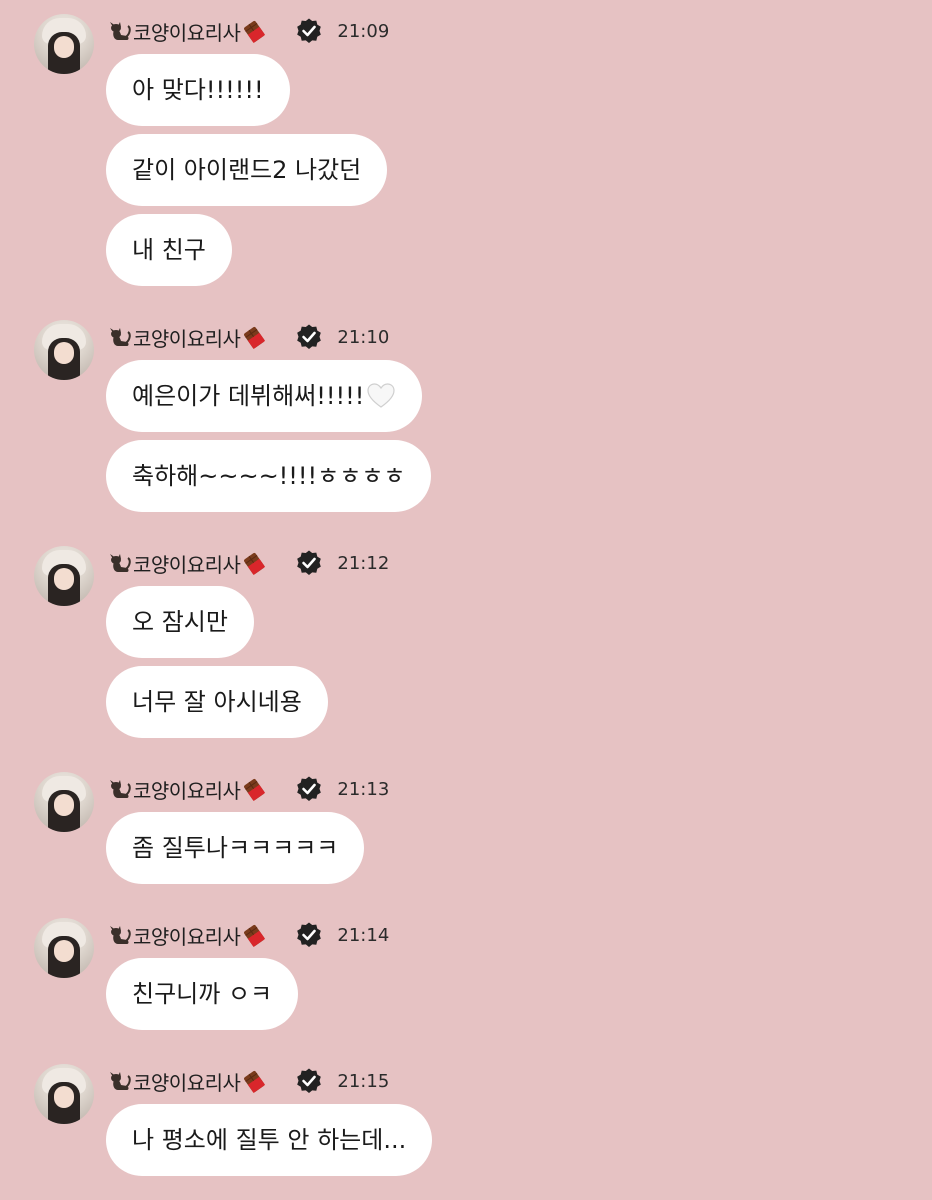 The height and width of the screenshot is (1200, 932). What do you see at coordinates (363, 789) in the screenshot?
I see `message-time: 21:13` at bounding box center [363, 789].